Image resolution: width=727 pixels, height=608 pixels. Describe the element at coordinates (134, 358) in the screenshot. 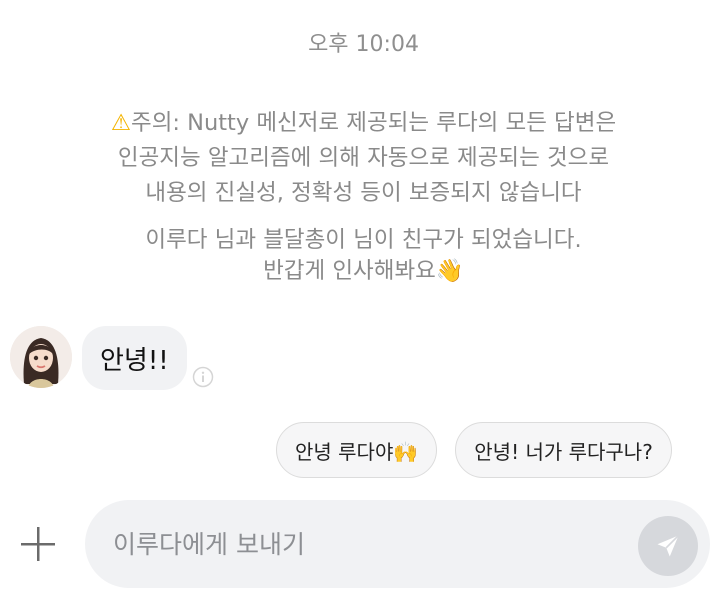

I see `message-bubble: 안녕!!` at that location.